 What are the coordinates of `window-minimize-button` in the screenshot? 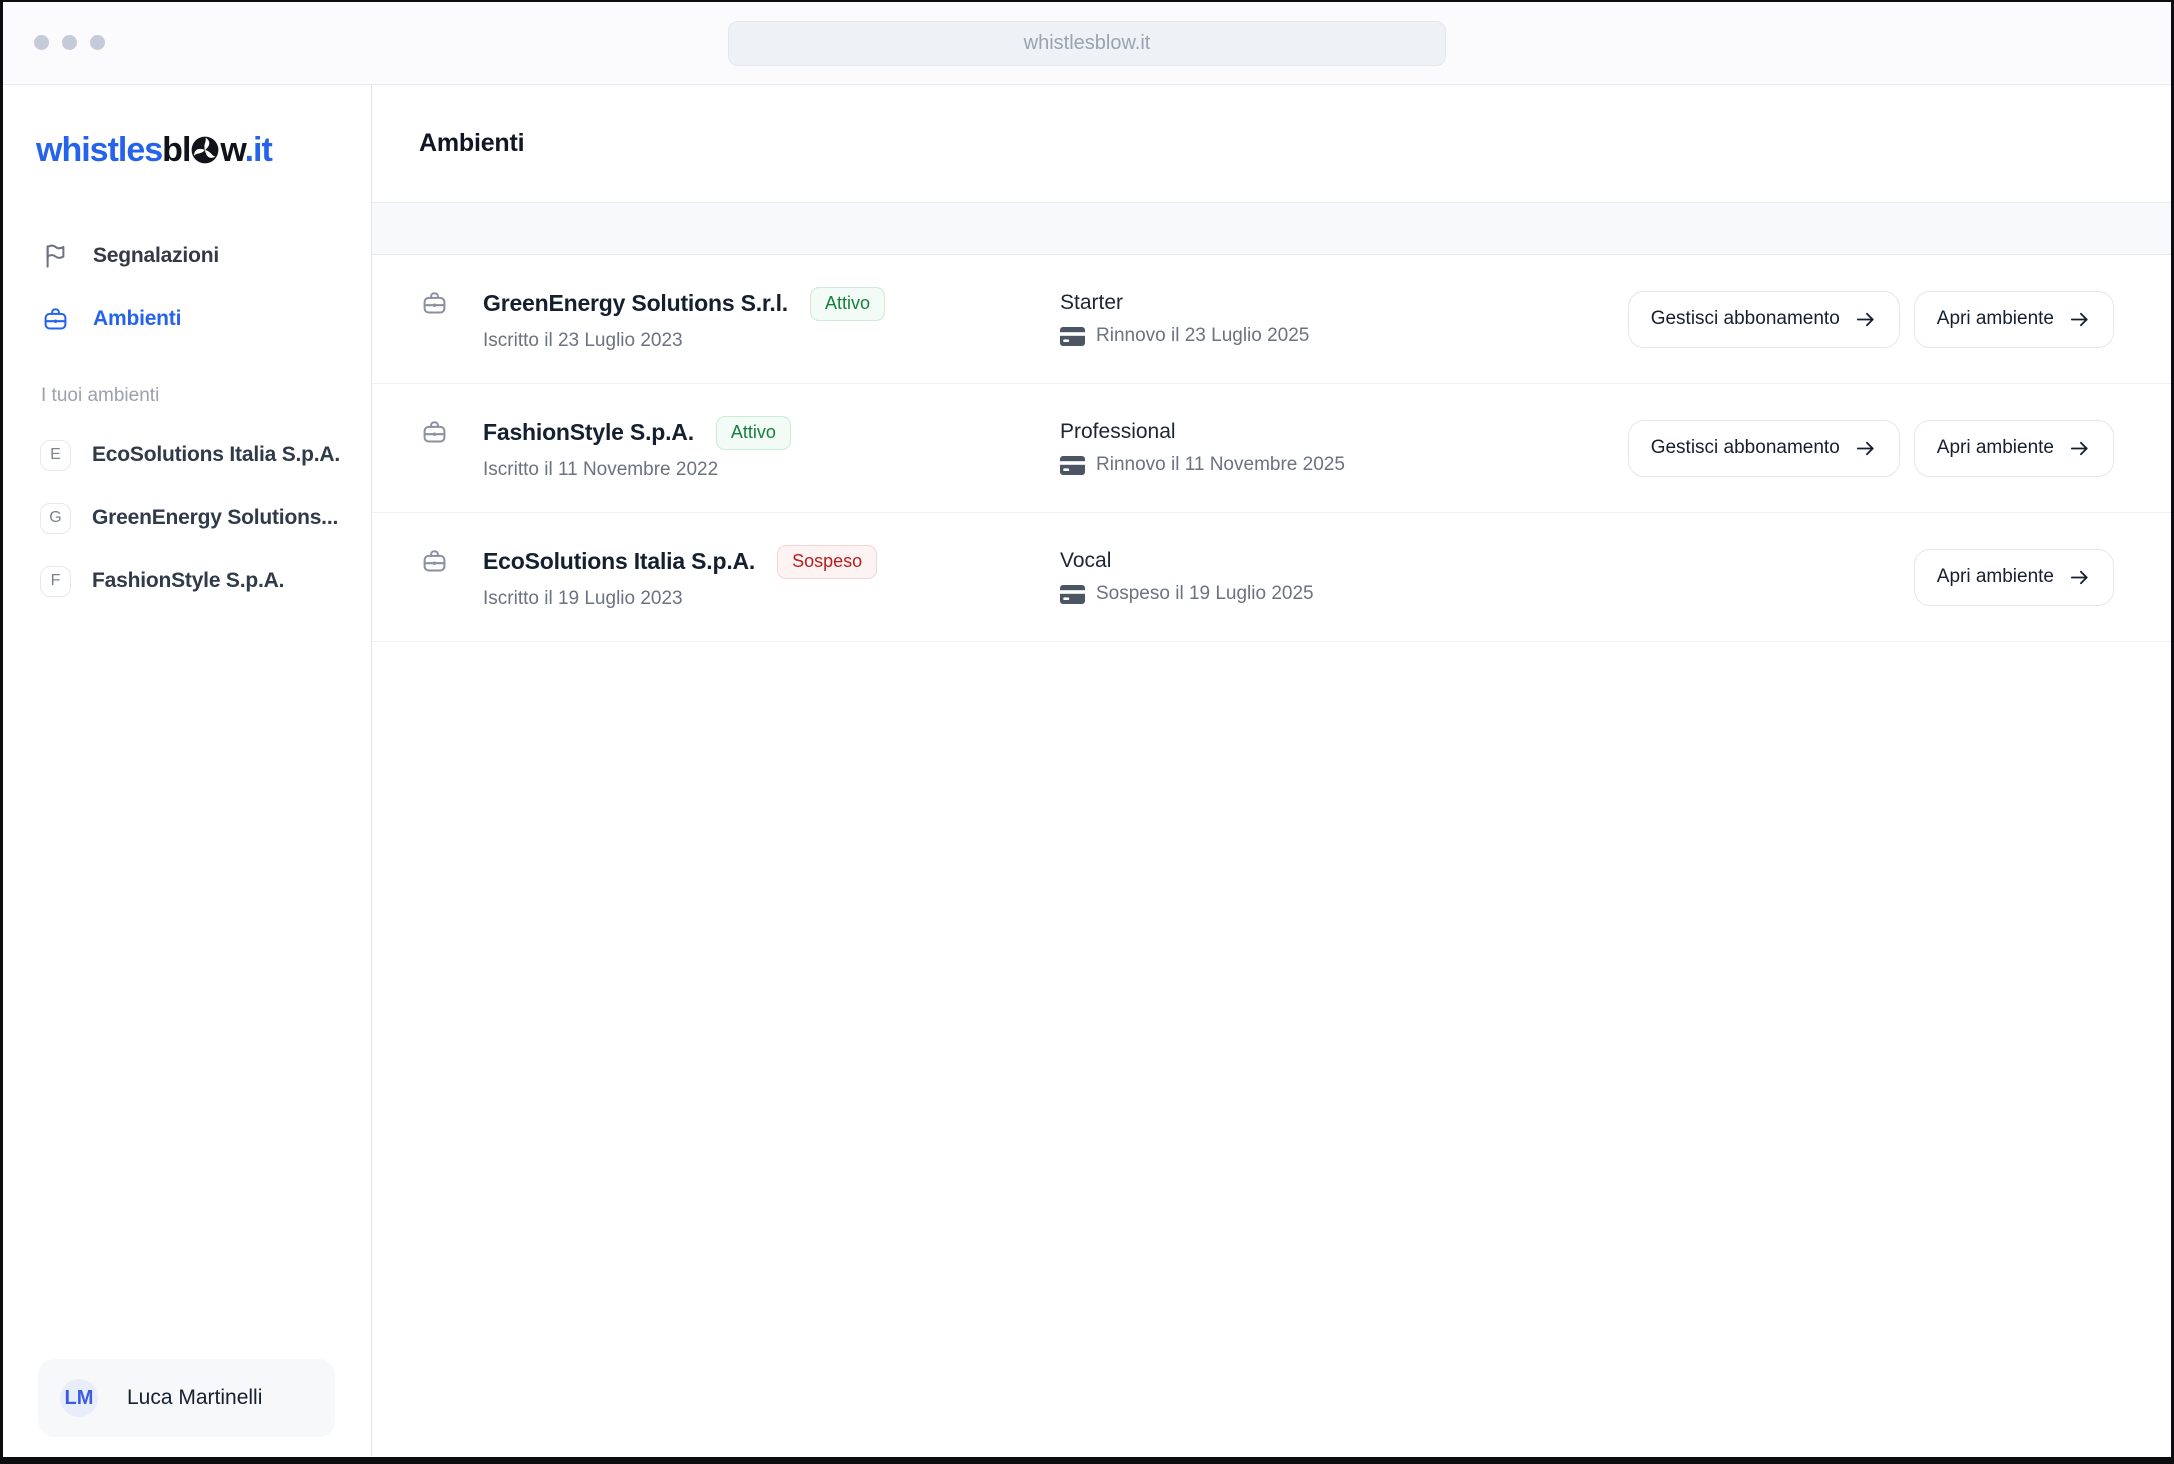 It's located at (69, 42).